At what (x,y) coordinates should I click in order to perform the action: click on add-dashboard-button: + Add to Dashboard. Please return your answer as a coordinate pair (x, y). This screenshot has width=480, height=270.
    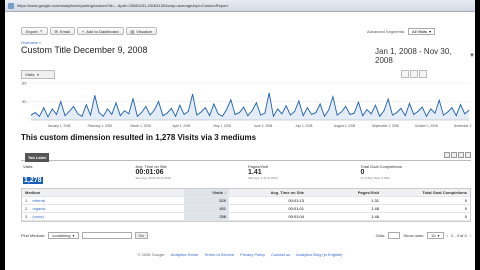
    Looking at the image, I should click on (100, 31).